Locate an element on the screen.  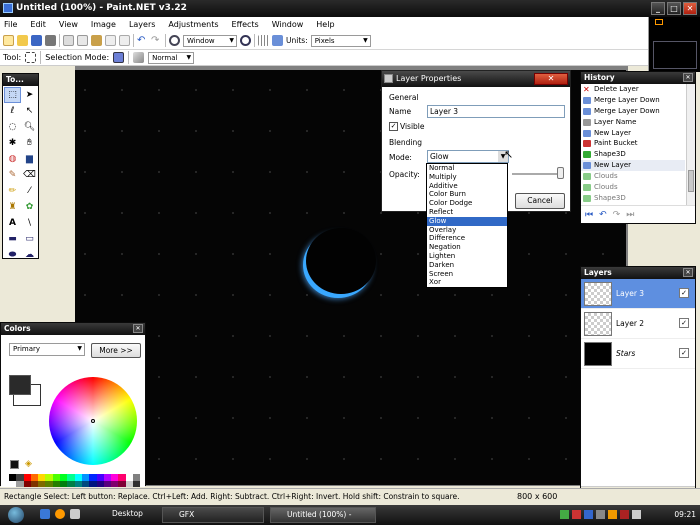
deselect-icon is located at coordinates (124, 40).